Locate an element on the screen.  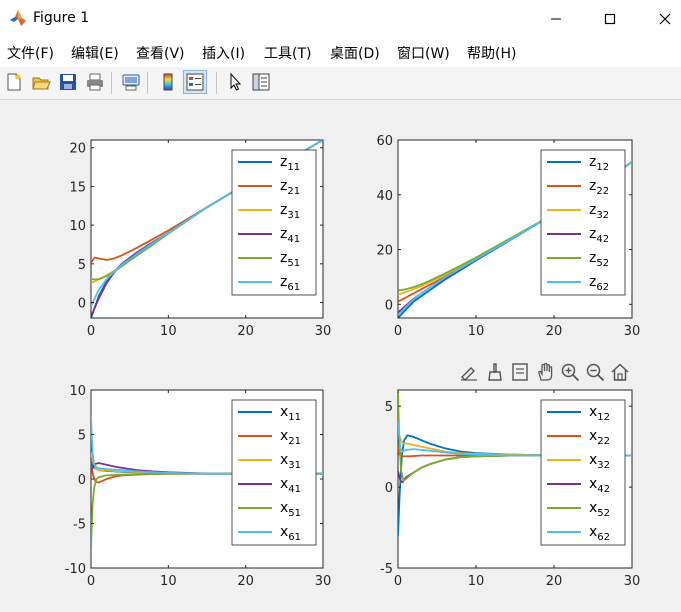
legend: x11x21x31x41x51x61 is located at coordinates (274, 472).